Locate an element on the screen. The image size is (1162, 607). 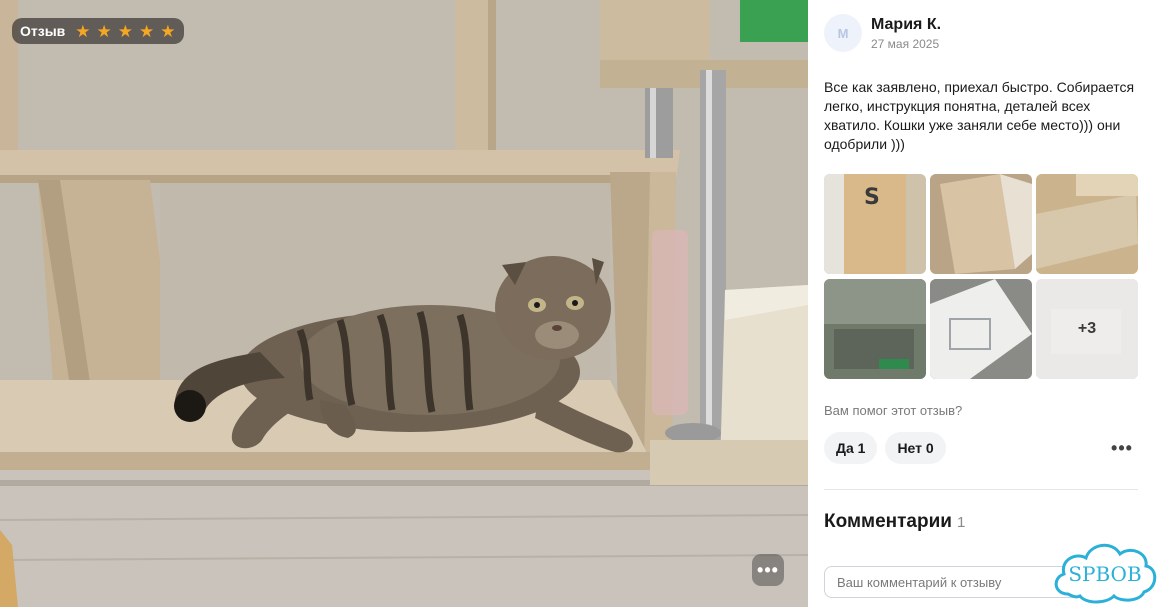
svg-text: SPBOB is located at coordinates (1104, 574).